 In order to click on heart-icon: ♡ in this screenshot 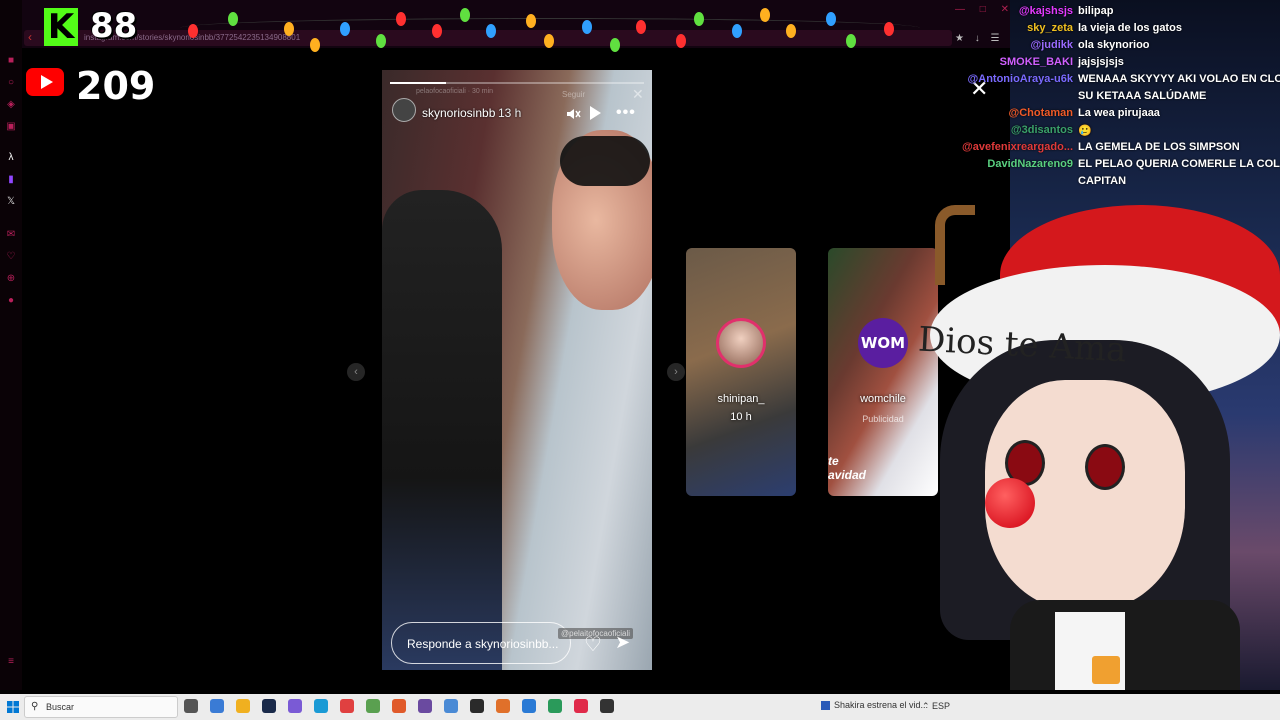, I will do `click(593, 644)`.